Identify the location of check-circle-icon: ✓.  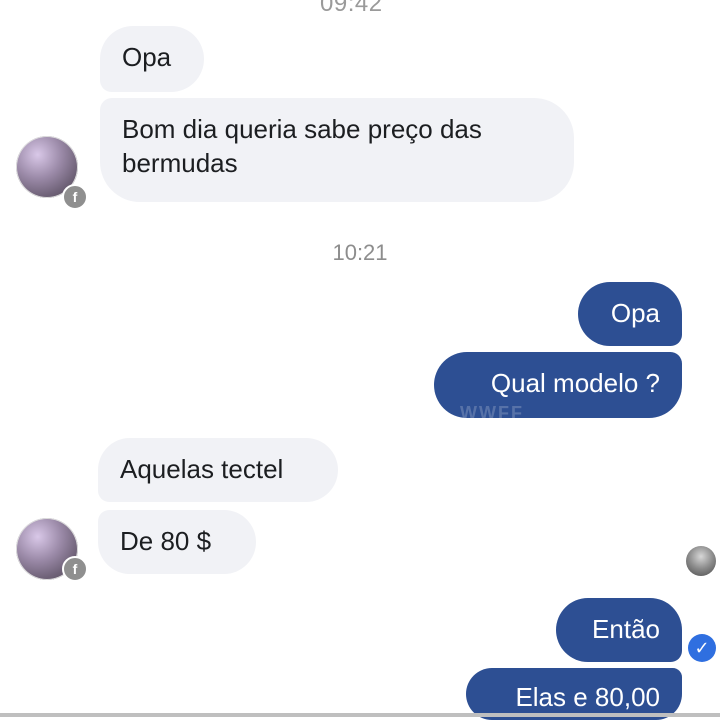
(702, 648).